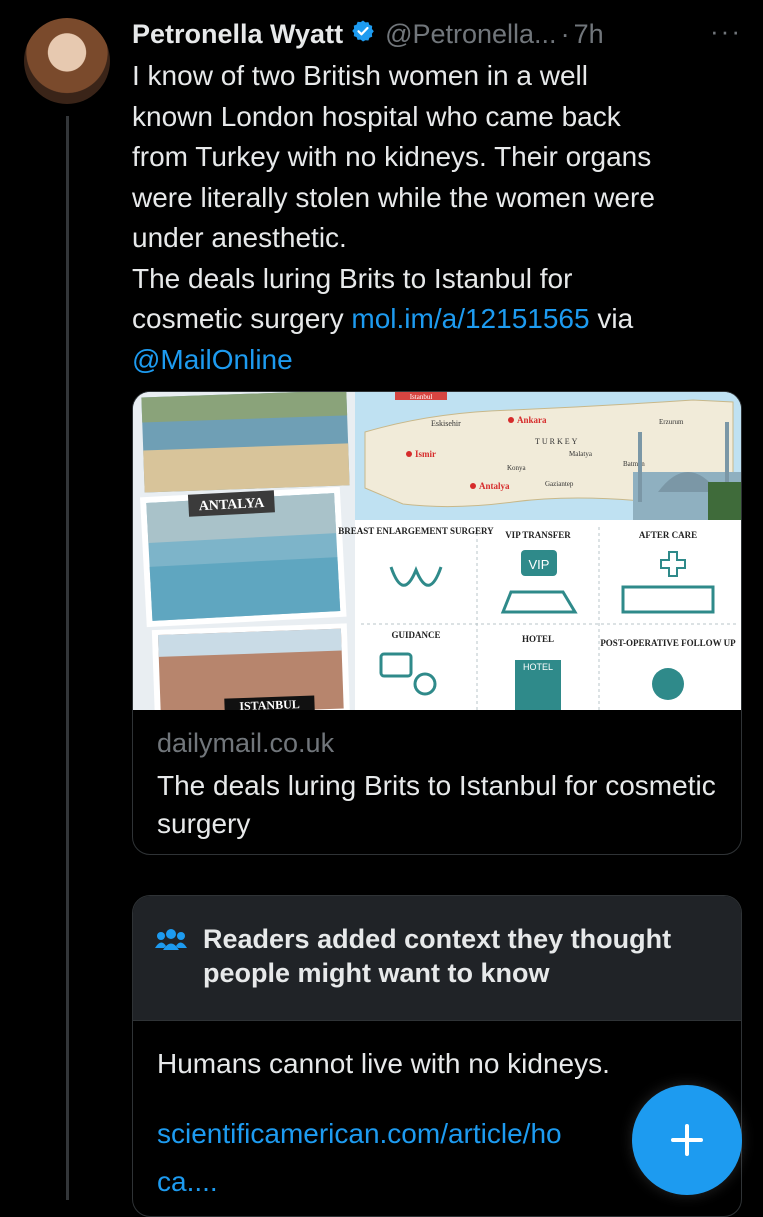 The width and height of the screenshot is (763, 1217). I want to click on svg-text: Erzurum, so click(671, 422).